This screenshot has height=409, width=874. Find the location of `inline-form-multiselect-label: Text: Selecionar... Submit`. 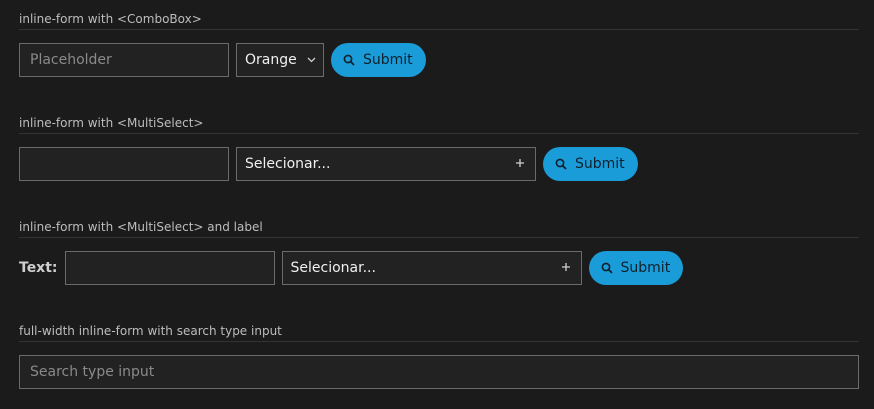

inline-form-multiselect-label: Text: Selecionar... Submit is located at coordinates (351, 268).